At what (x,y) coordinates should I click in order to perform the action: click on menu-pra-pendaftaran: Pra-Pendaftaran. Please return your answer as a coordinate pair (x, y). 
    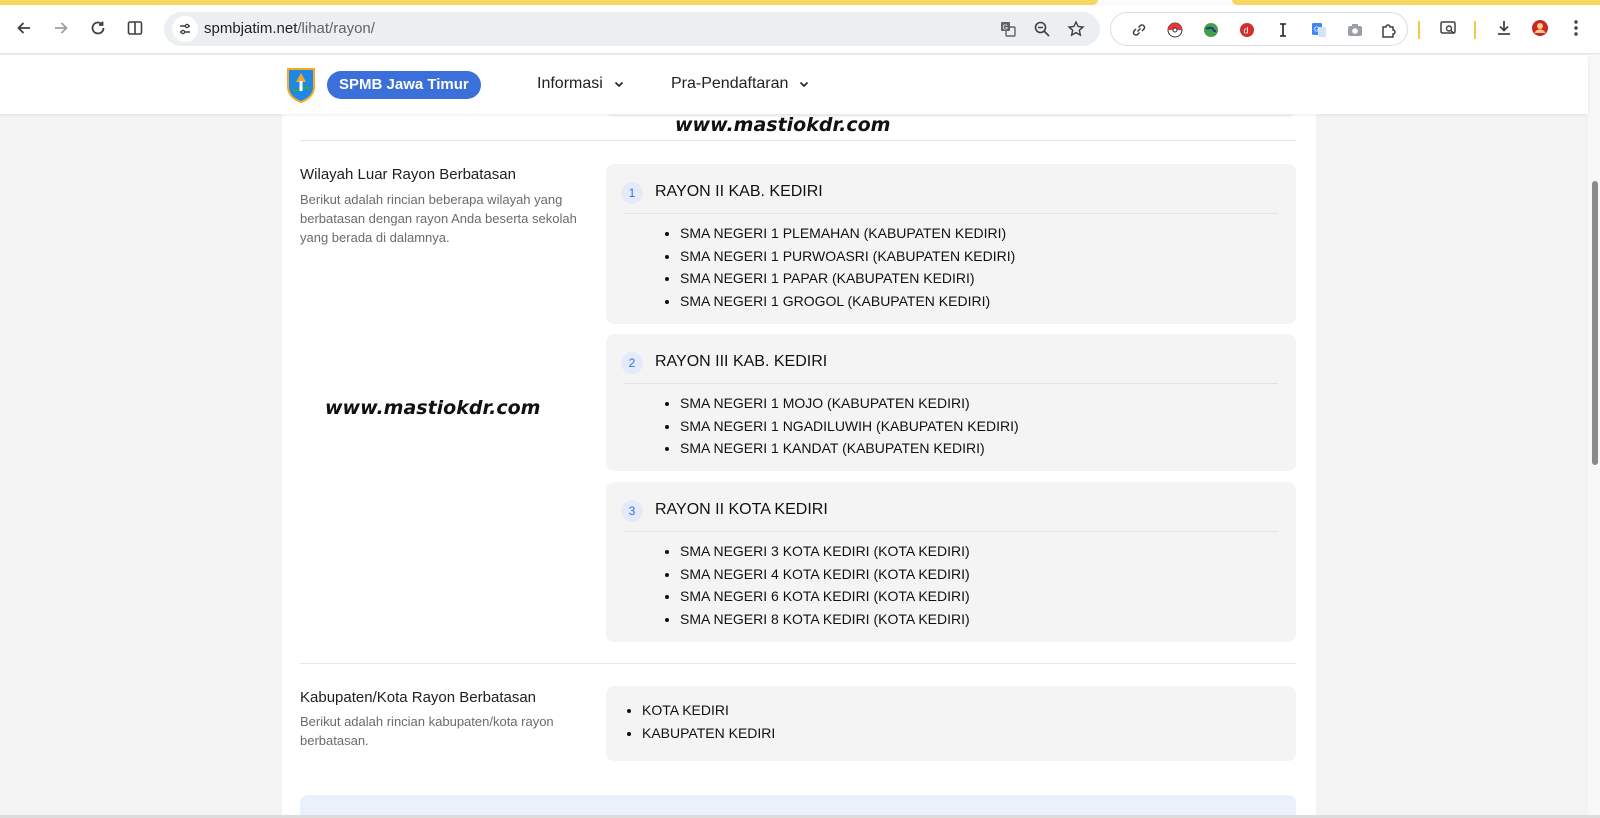
    Looking at the image, I should click on (740, 84).